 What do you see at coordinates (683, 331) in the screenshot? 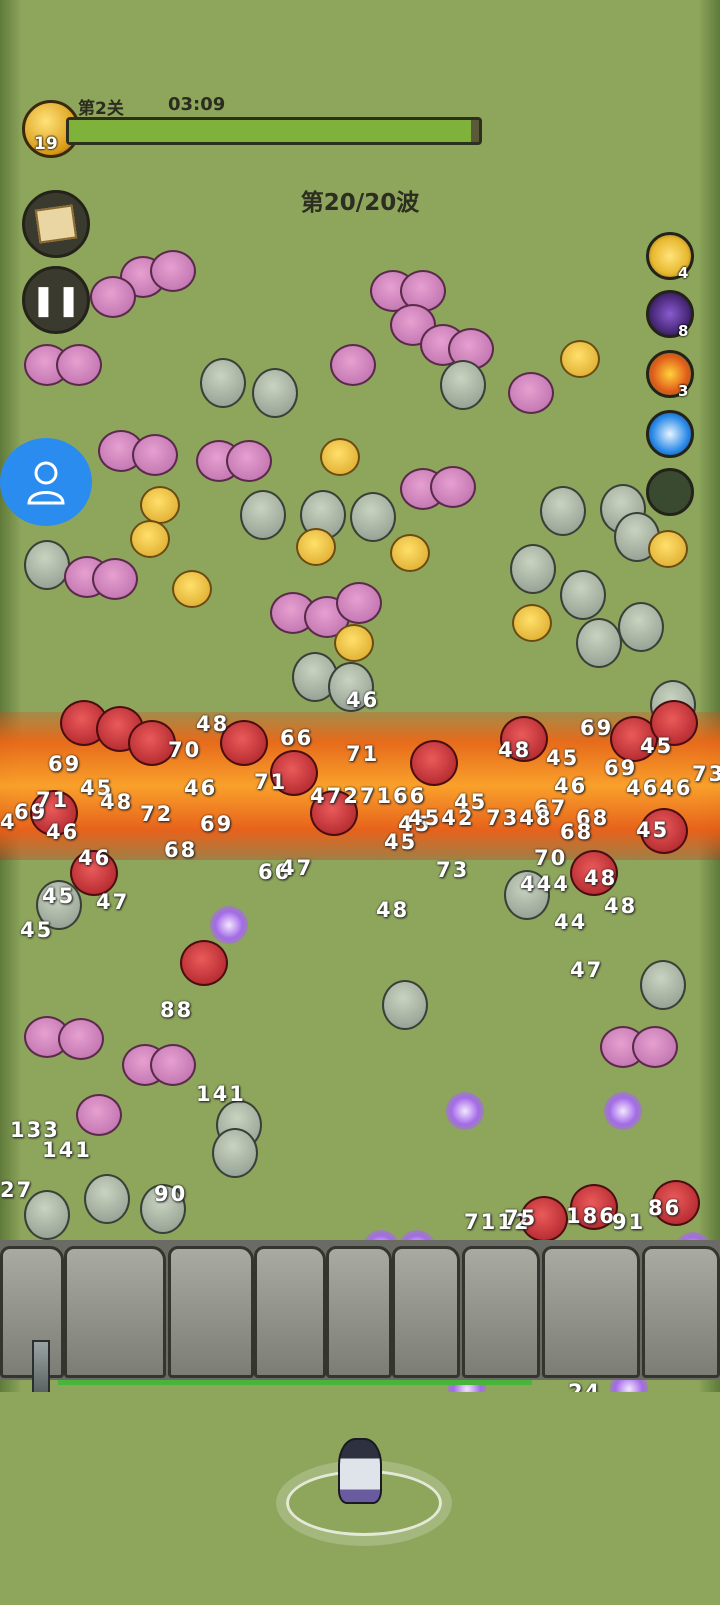
I see `skill-level-2: 8` at bounding box center [683, 331].